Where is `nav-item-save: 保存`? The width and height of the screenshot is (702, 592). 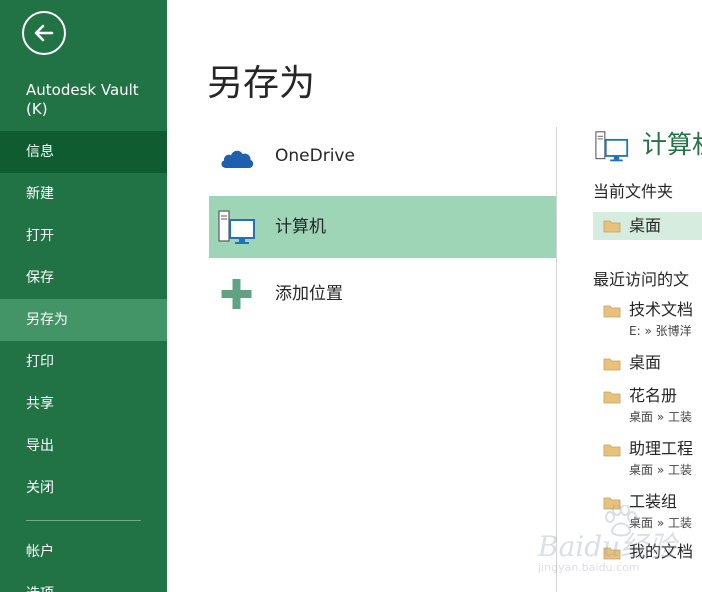
nav-item-save: 保存 is located at coordinates (83, 278).